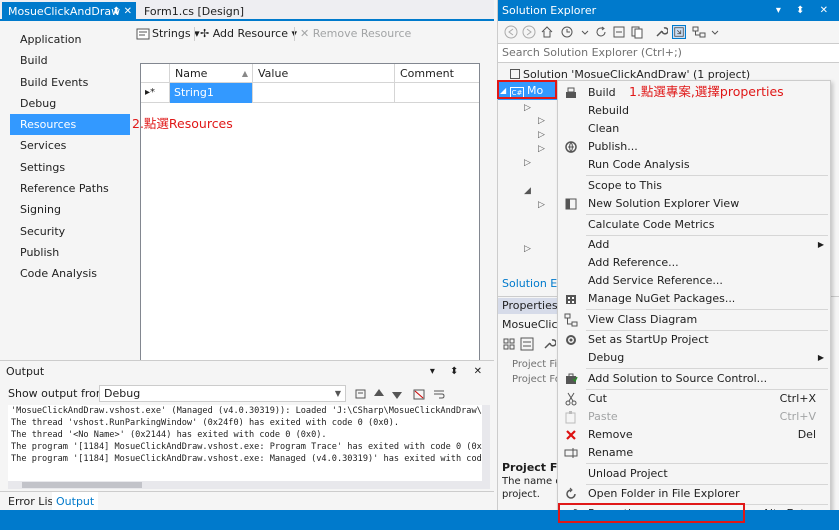 This screenshot has width=839, height=530. Describe the element at coordinates (324, 93) in the screenshot. I see `cell-value` at that location.